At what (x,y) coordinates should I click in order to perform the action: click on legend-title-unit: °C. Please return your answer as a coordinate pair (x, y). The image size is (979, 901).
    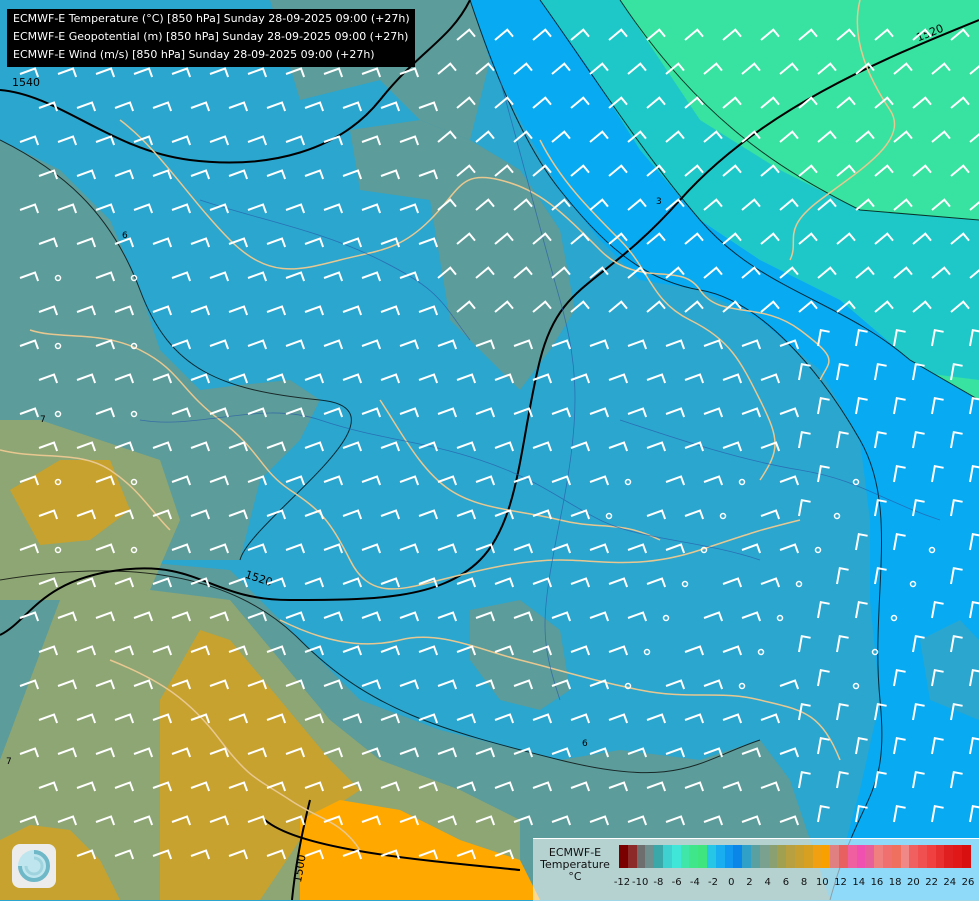
    Looking at the image, I should click on (575, 876).